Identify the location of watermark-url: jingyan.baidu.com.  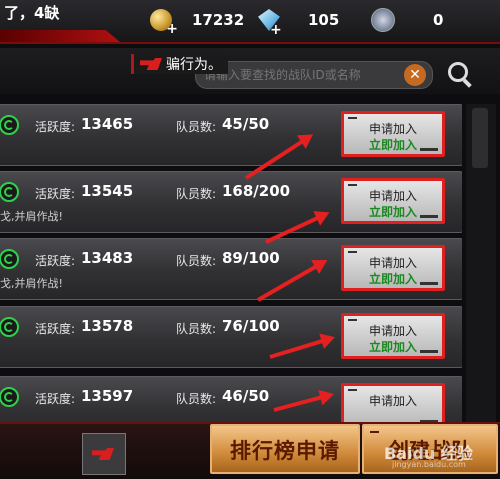
(429, 464).